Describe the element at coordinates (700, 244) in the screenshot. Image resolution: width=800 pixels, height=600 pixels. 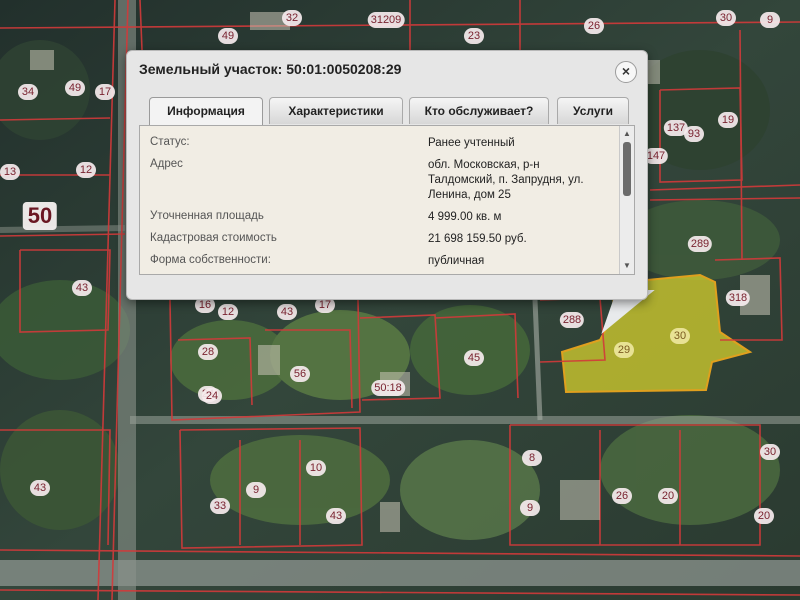
I see `parcel-label: 289` at that location.